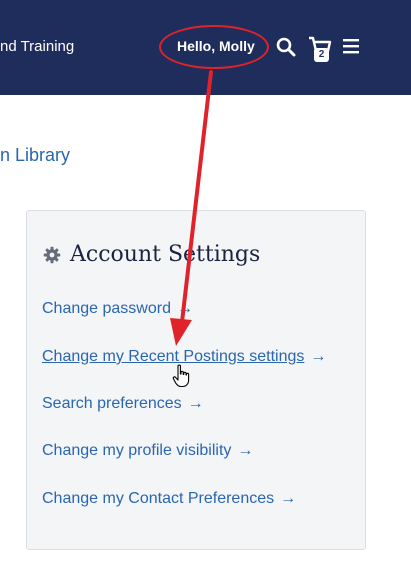  I want to click on link-label: Change my profile visibility, so click(137, 450).